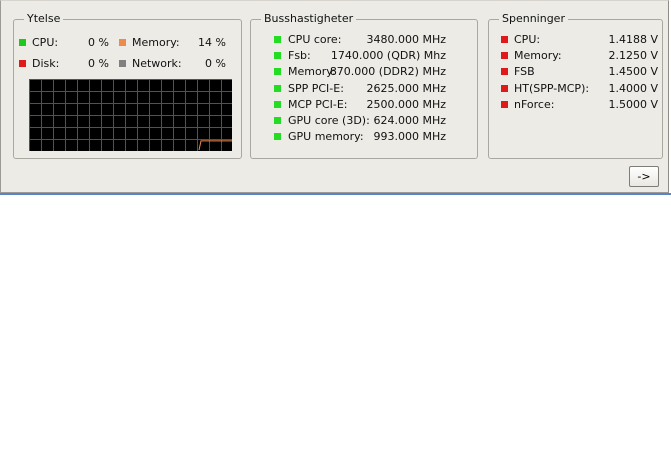 Image resolution: width=671 pixels, height=458 pixels. I want to click on perf-cpu-label: CPU:, so click(45, 42).